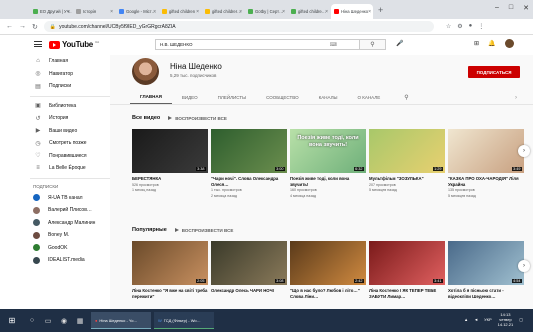 The height and width of the screenshot is (332, 533). I want to click on clock: 14:13 четвер 14.12.21, so click(506, 319).